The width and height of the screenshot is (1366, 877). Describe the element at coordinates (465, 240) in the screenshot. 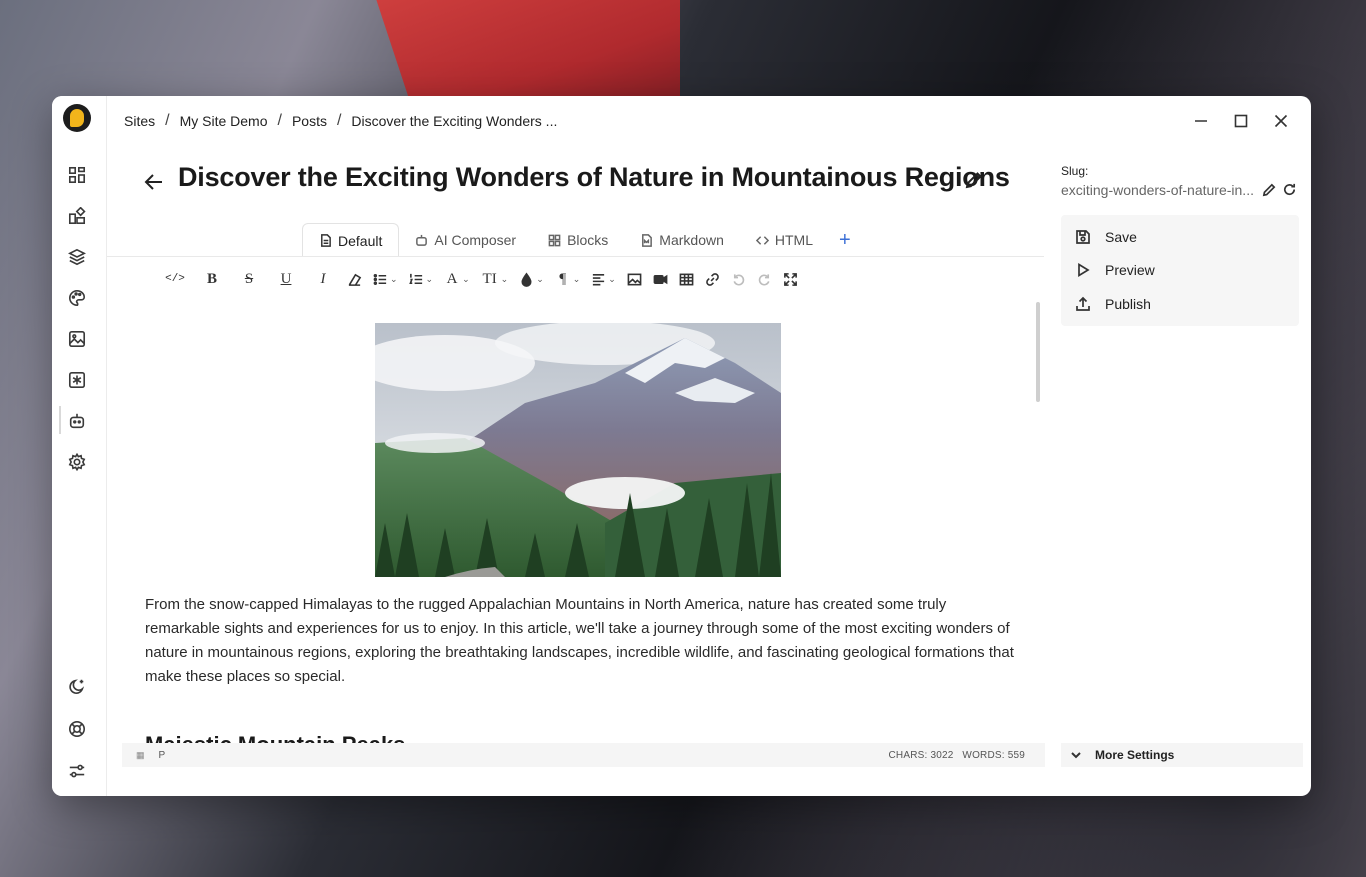

I see `tab-ai-composer: AI Composer` at that location.